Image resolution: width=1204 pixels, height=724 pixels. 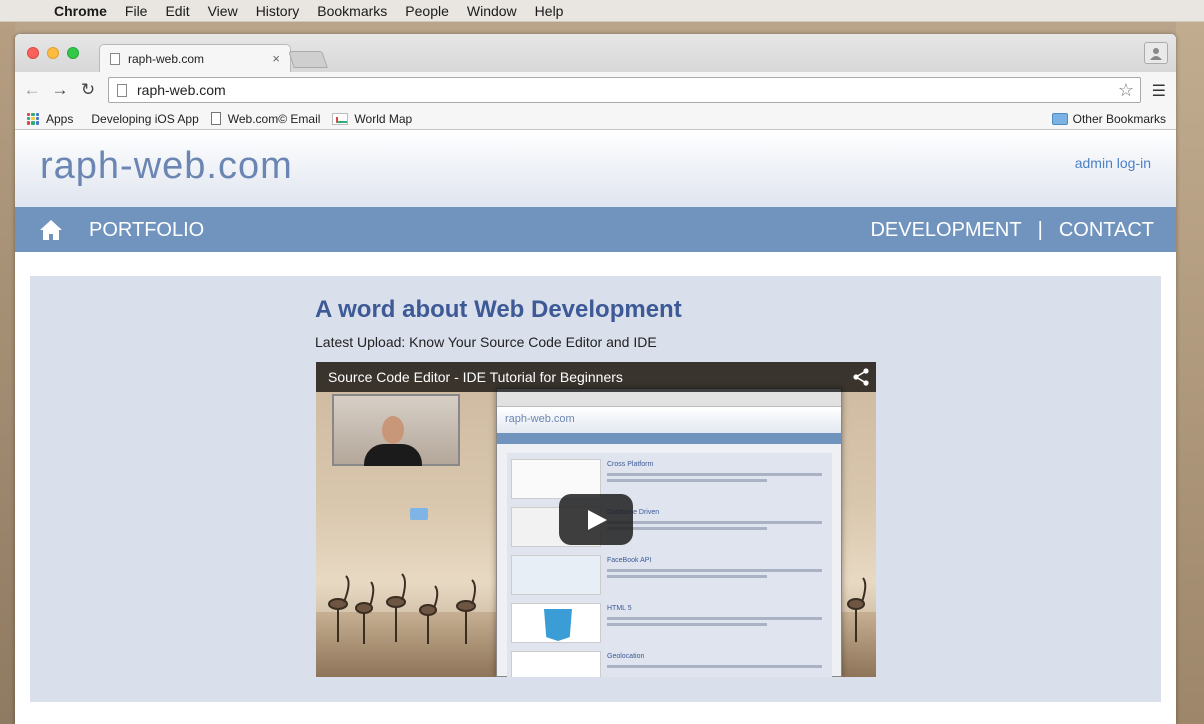 What do you see at coordinates (88, 90) in the screenshot?
I see `reload-icon: ↻` at bounding box center [88, 90].